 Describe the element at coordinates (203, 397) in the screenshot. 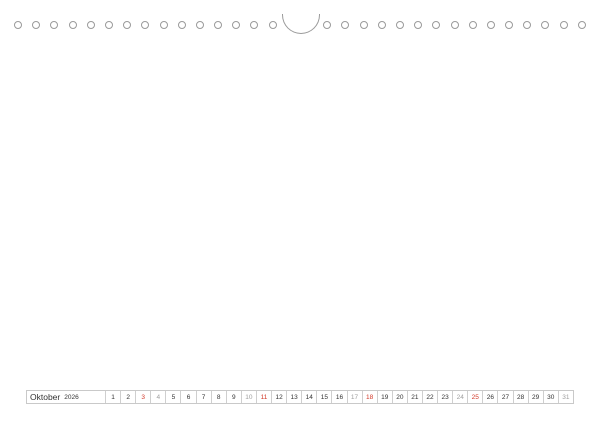

I see `day-cell: 7` at that location.